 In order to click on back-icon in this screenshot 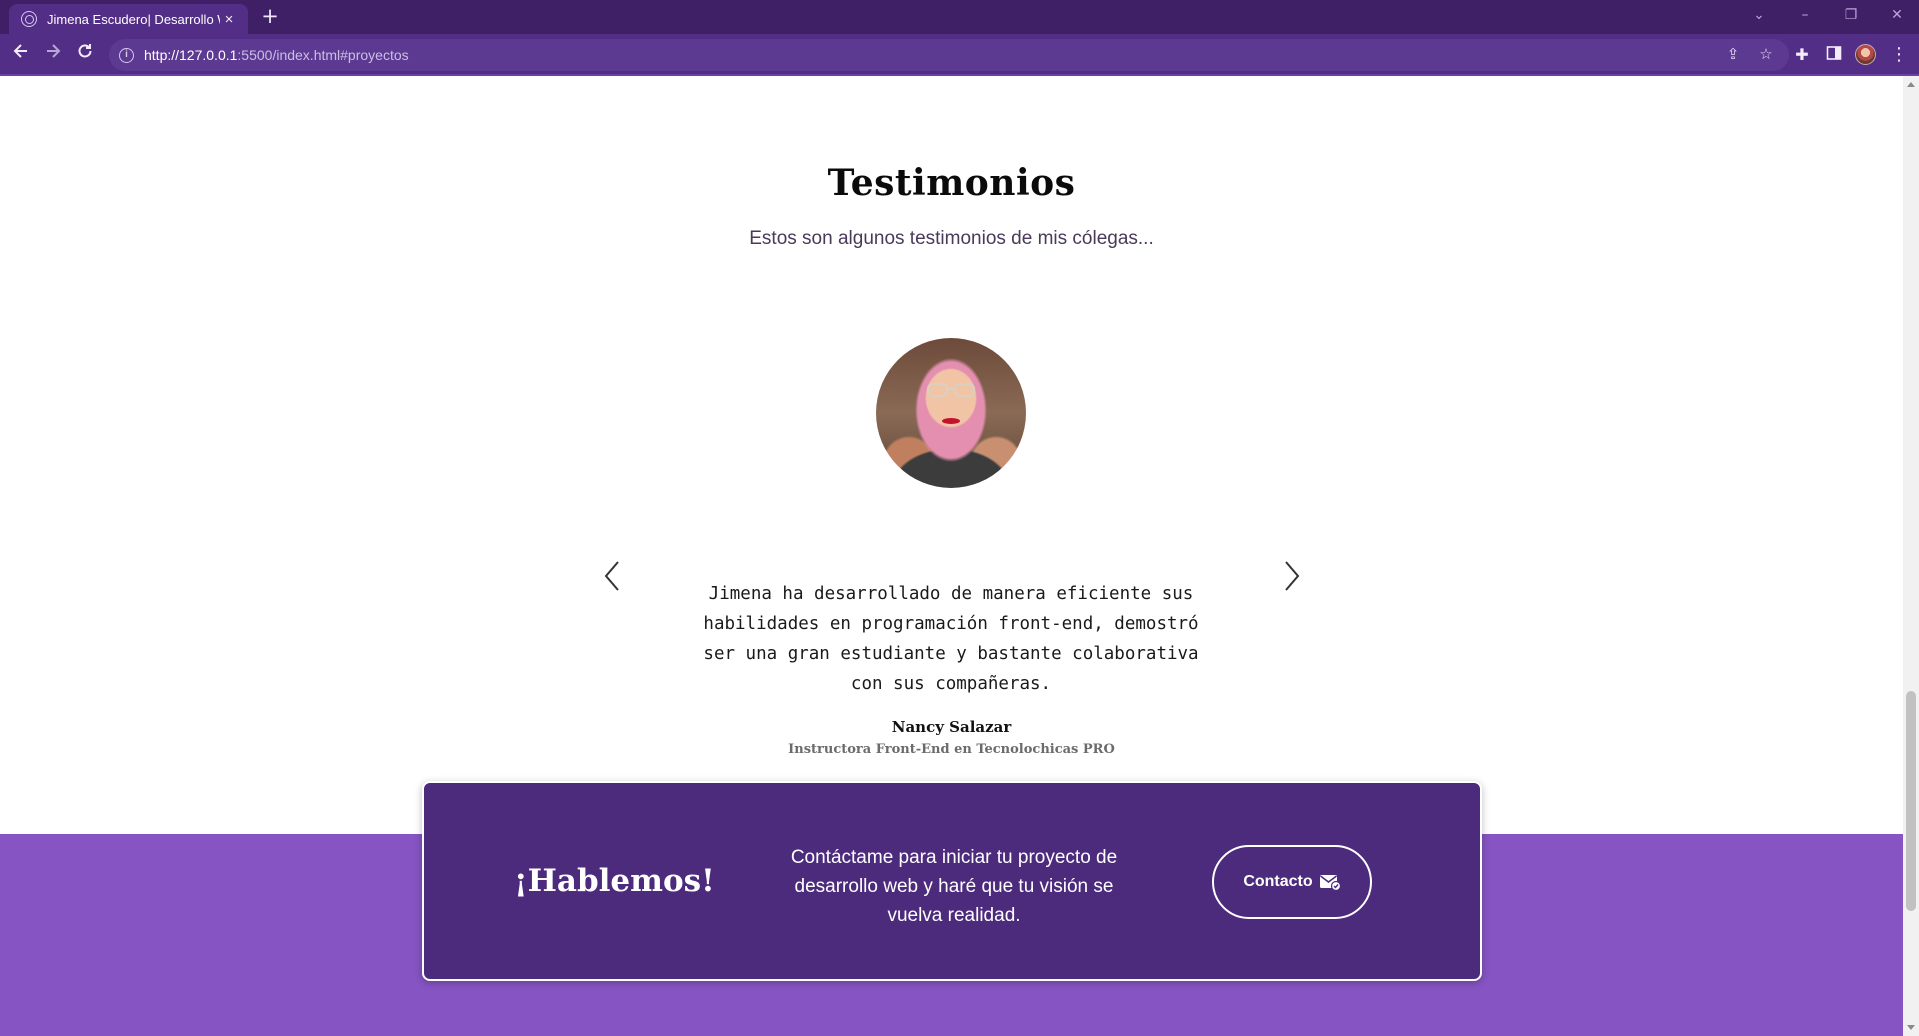, I will do `click(21, 55)`.